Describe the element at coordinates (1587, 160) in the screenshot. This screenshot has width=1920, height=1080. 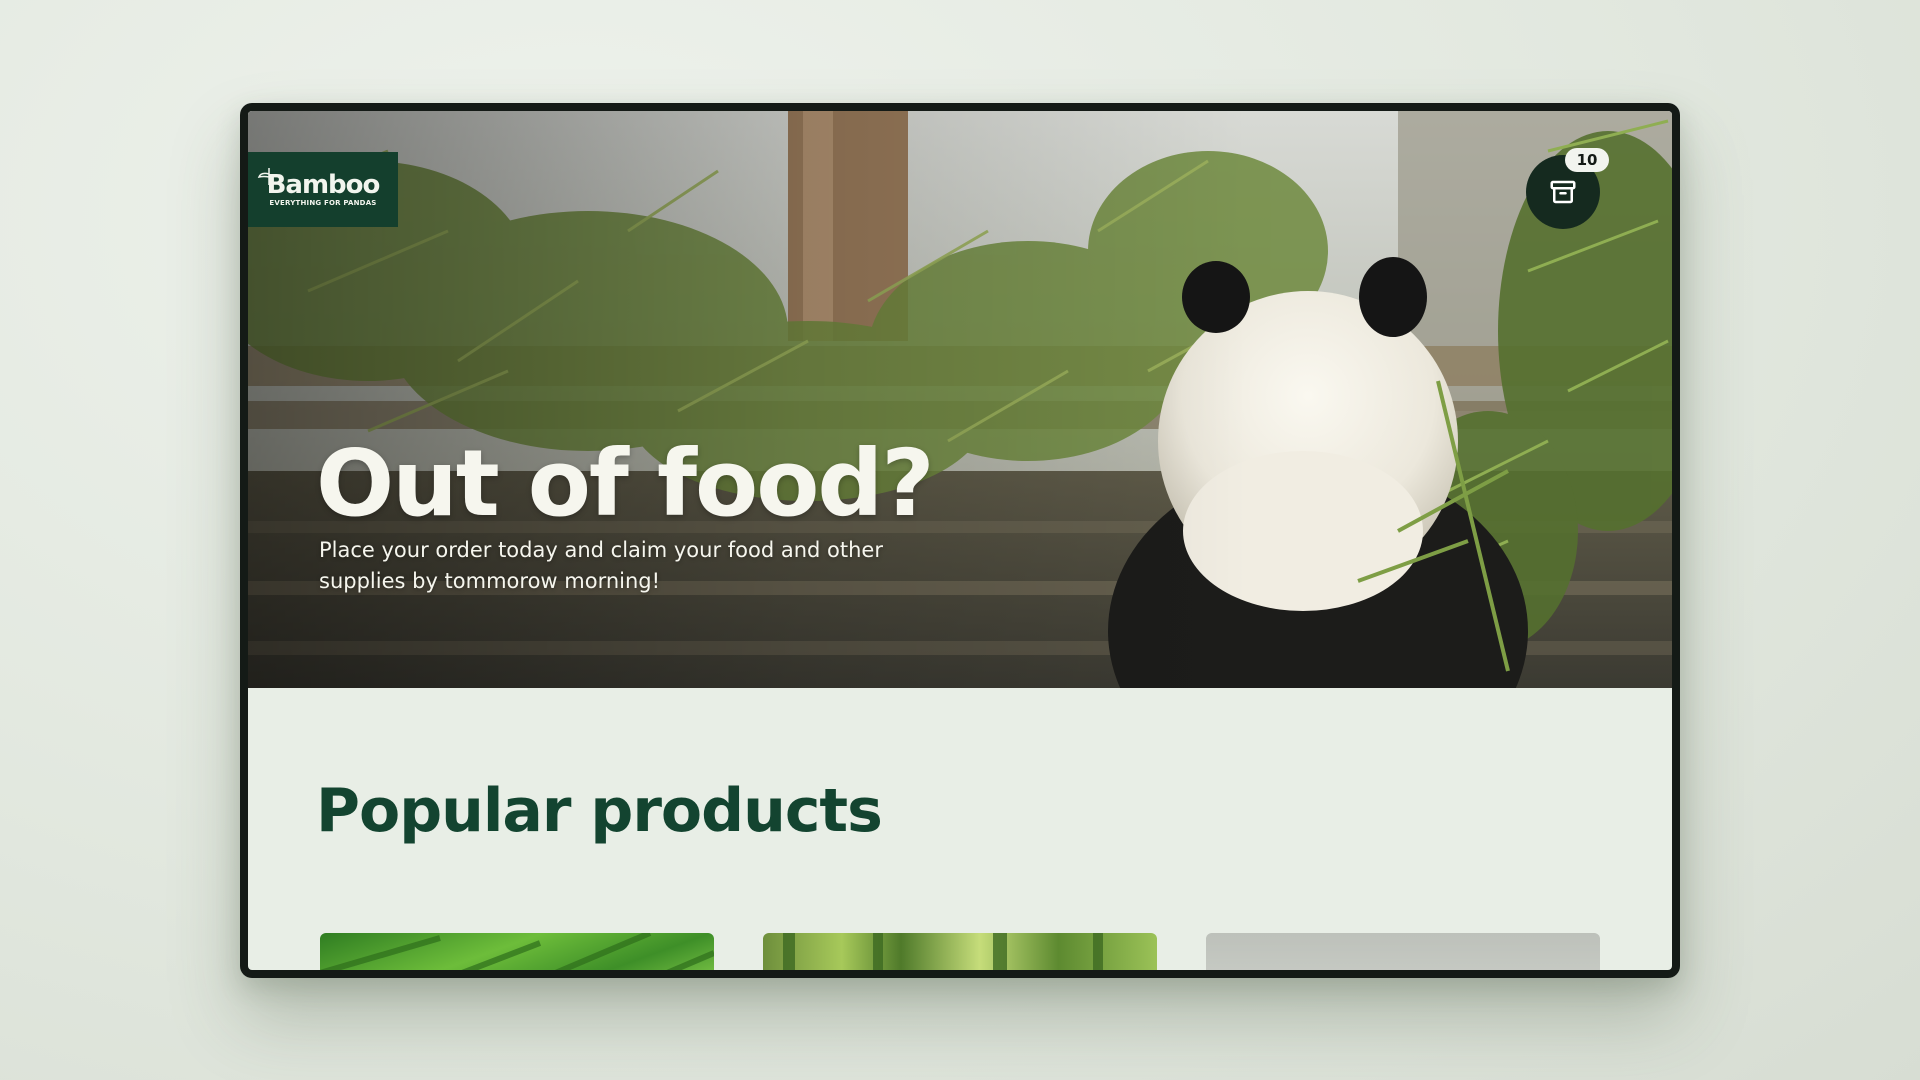
I see `cart-count-badge: 10` at that location.